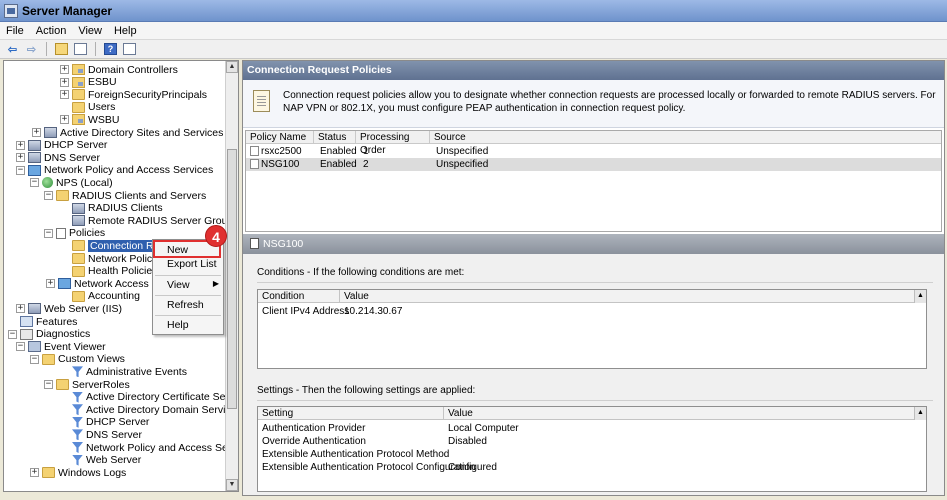  What do you see at coordinates (61, 346) in the screenshot?
I see `tree-item: − Event Viewer` at bounding box center [61, 346].